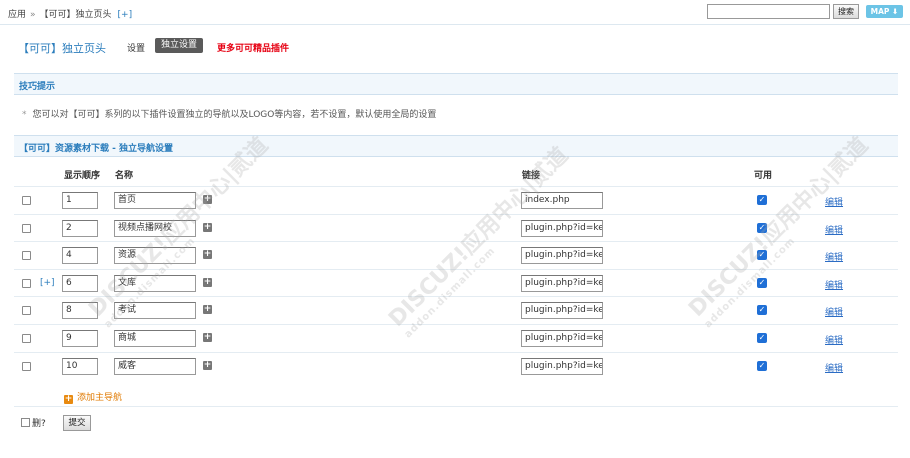  What do you see at coordinates (96, 149) in the screenshot?
I see `nav-settings-header-title: 【可可】资源素材下载 - 独立导航设置` at bounding box center [96, 149].